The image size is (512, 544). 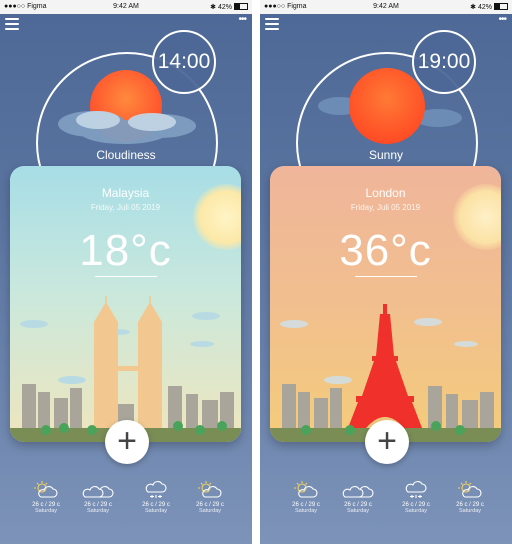 I want to click on condition-label: Sunny, so click(x=386, y=155).